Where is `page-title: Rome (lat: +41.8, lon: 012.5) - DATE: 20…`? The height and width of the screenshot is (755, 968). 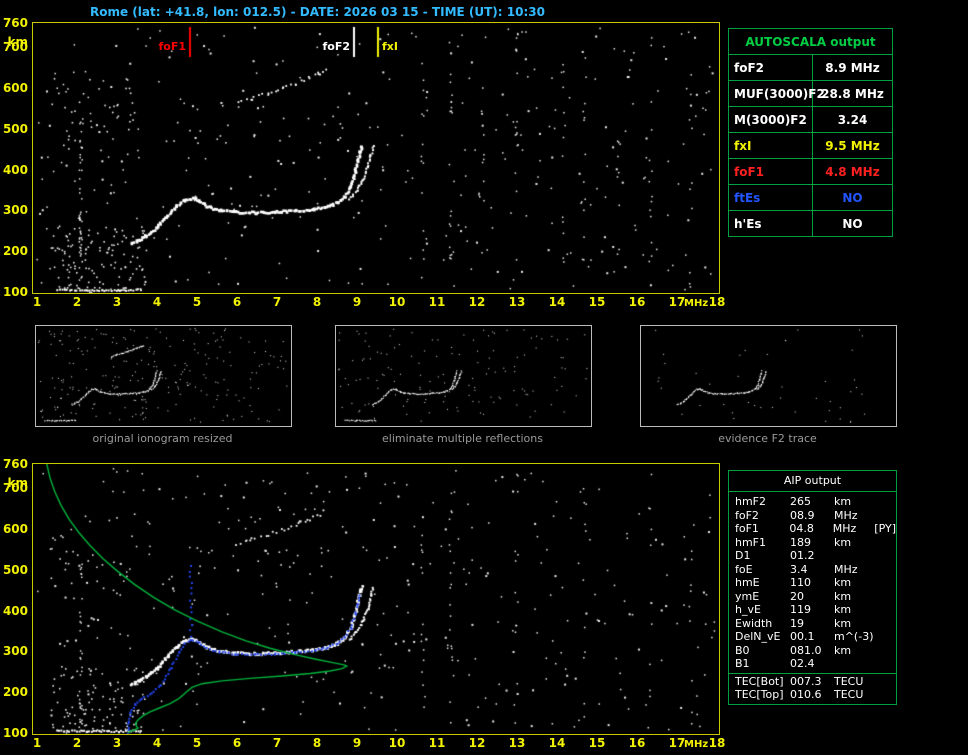
page-title: Rome (lat: +41.8, lon: 012.5) - DATE: 20… is located at coordinates (317, 12).